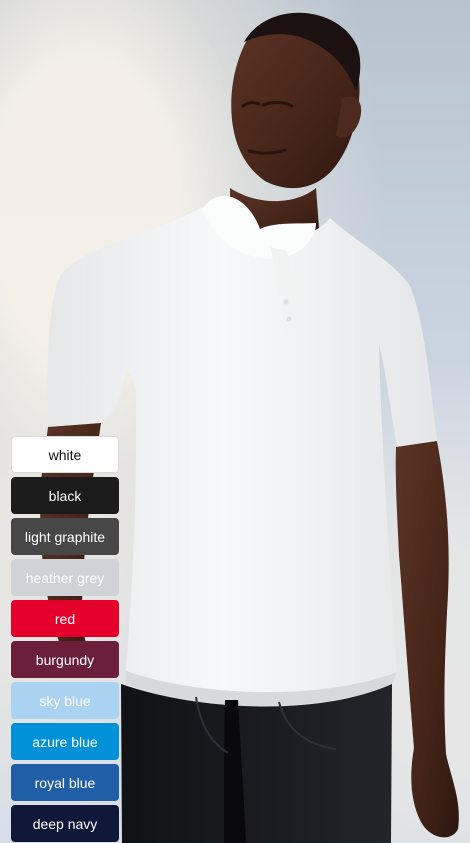 Image resolution: width=470 pixels, height=843 pixels. I want to click on color-swatch-label: deep navy, so click(65, 823).